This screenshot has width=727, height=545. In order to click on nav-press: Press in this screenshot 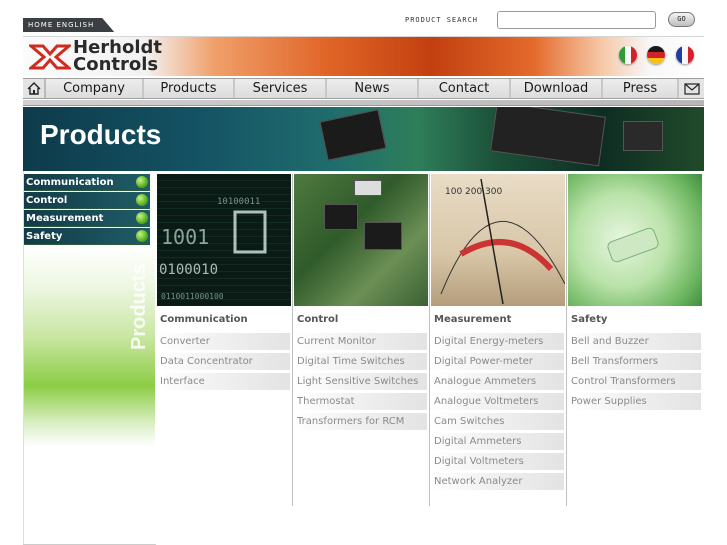, I will do `click(641, 88)`.